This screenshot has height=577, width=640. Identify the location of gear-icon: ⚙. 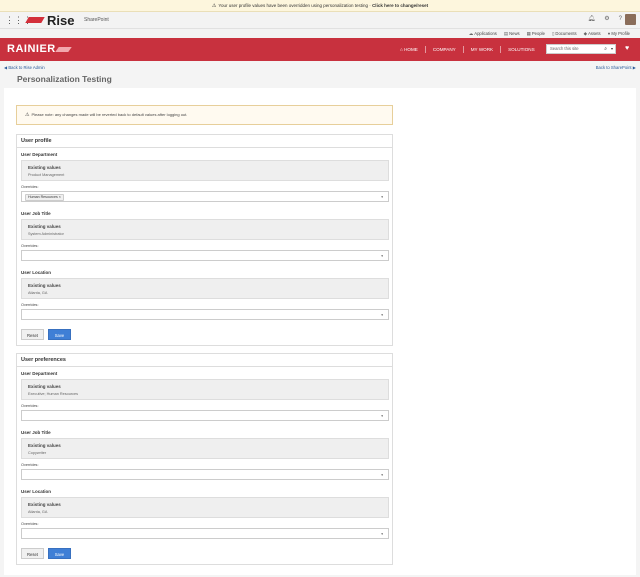
(606, 19).